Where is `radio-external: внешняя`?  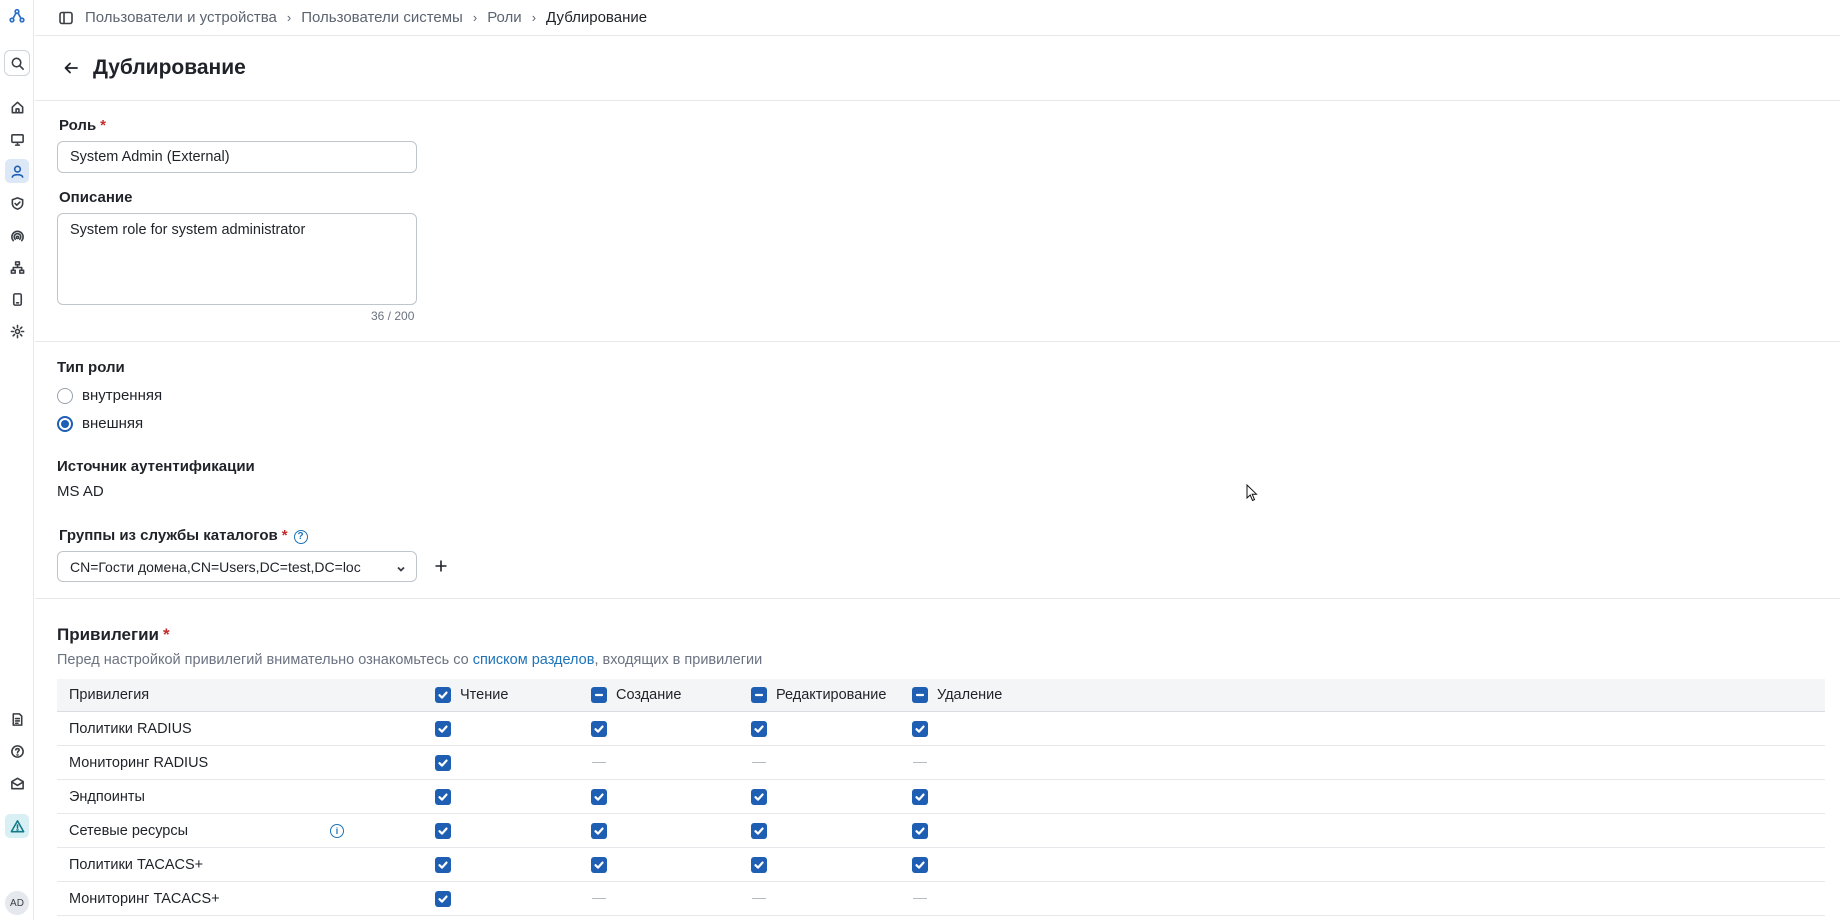 radio-external: внешняя is located at coordinates (100, 423).